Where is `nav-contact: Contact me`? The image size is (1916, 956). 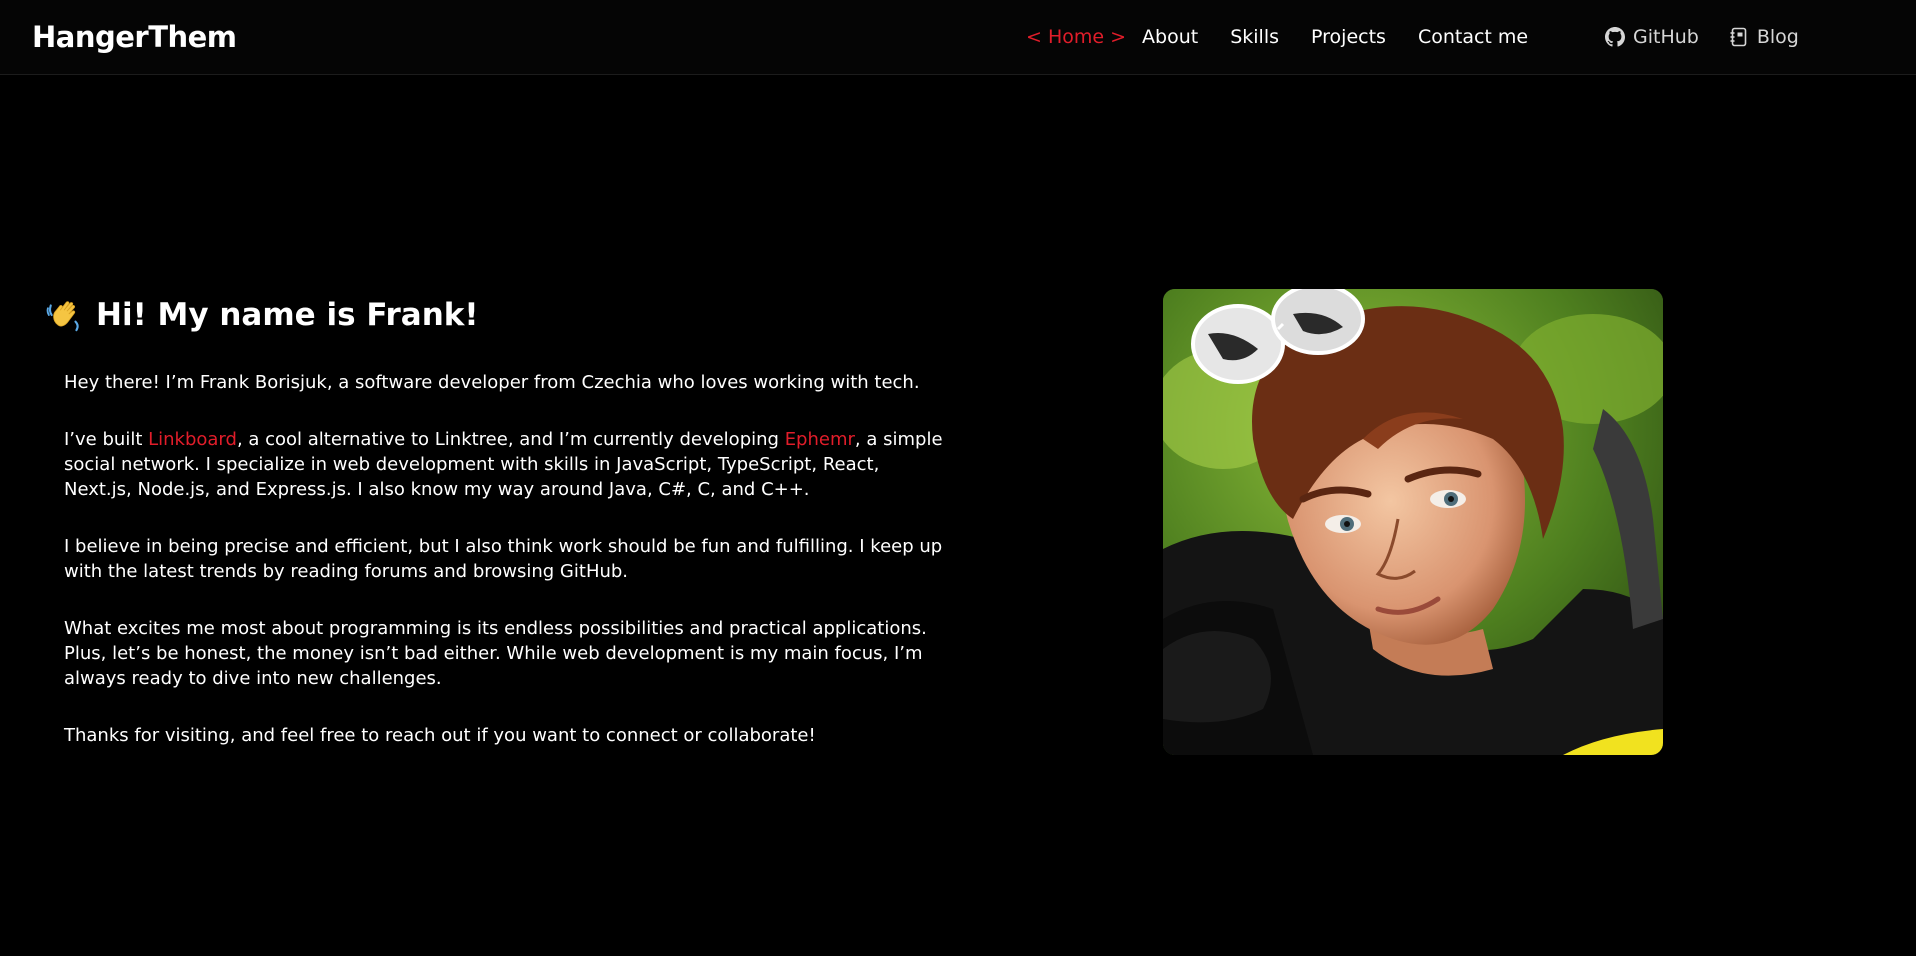
nav-contact: Contact me is located at coordinates (1473, 37).